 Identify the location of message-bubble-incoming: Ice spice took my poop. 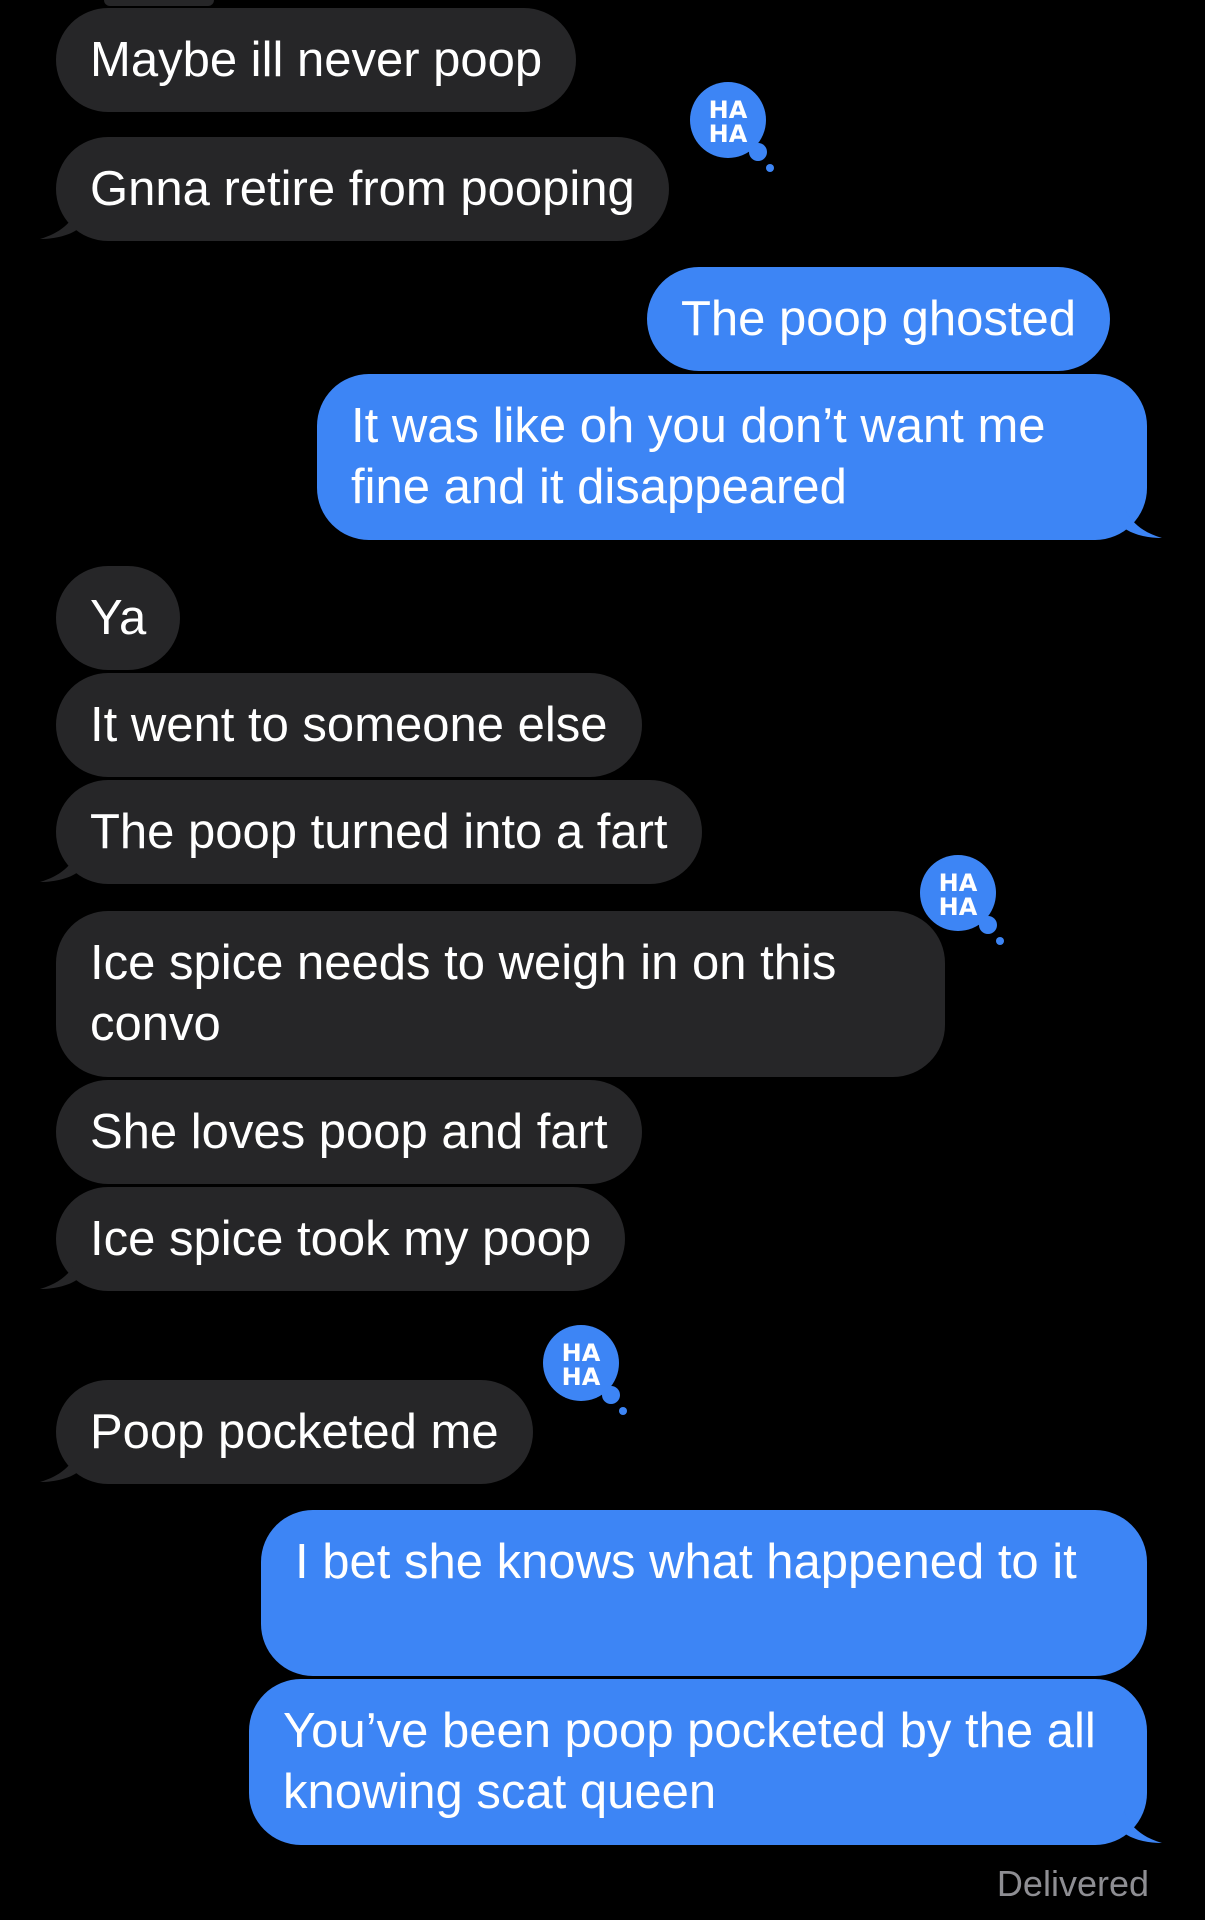
(341, 1239).